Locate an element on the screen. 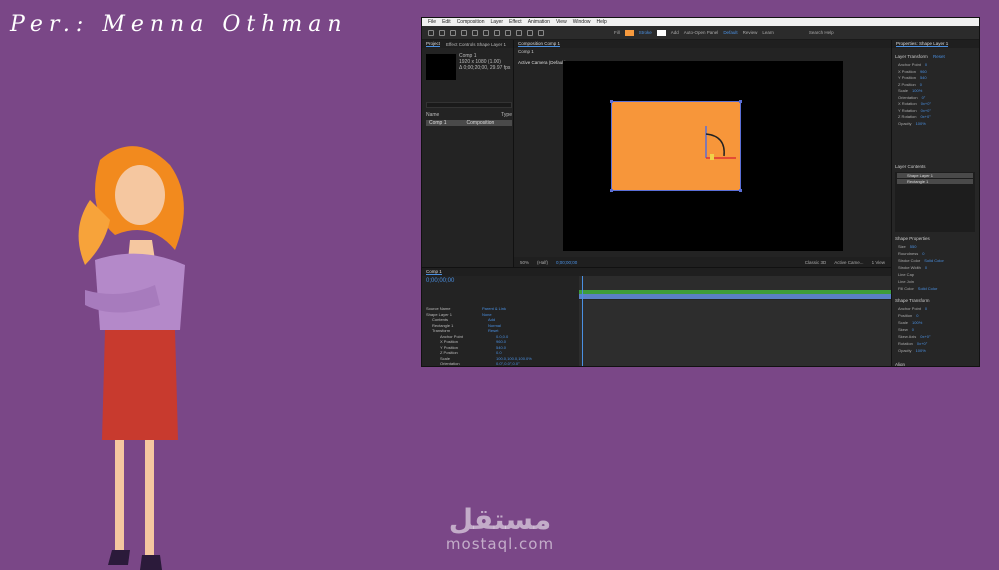 The image size is (999, 570). property-row: Skew 0 is located at coordinates (906, 329).